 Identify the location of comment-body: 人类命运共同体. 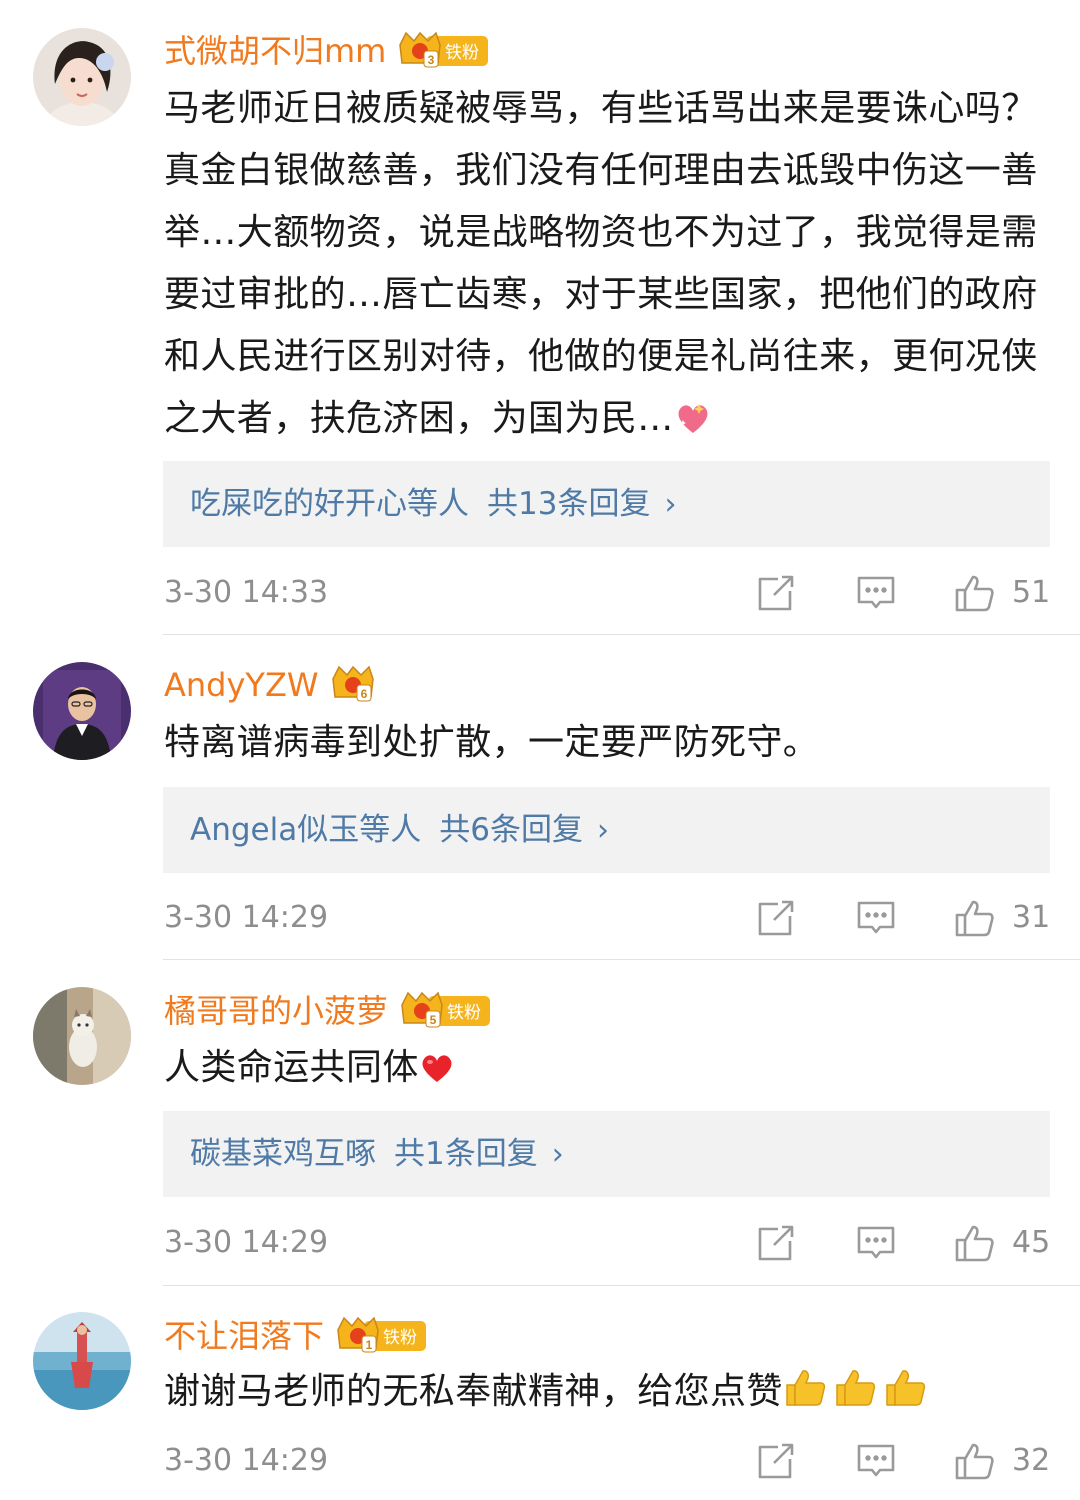
(291, 1067).